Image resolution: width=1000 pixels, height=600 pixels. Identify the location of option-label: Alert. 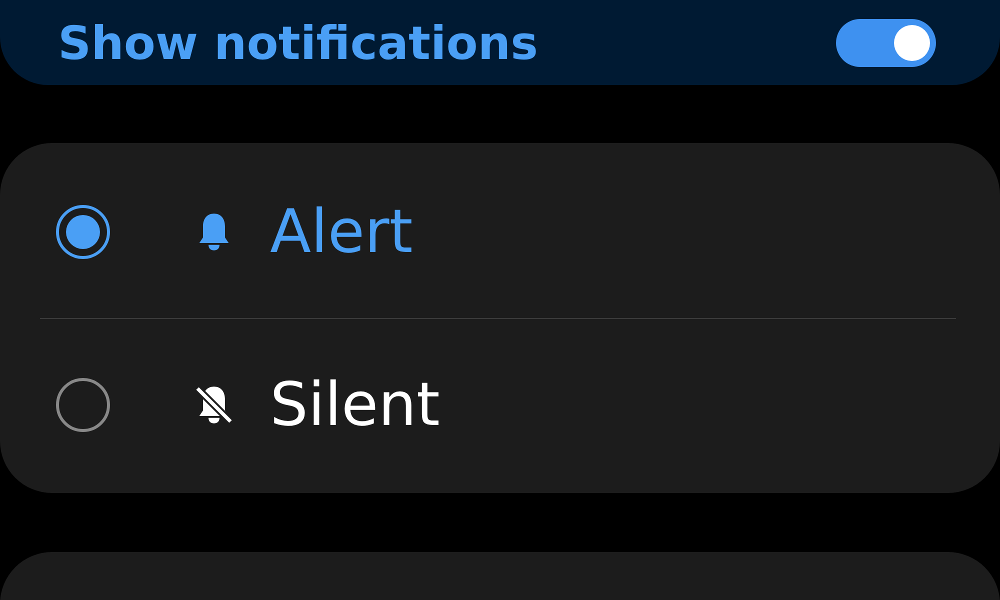
(341, 231).